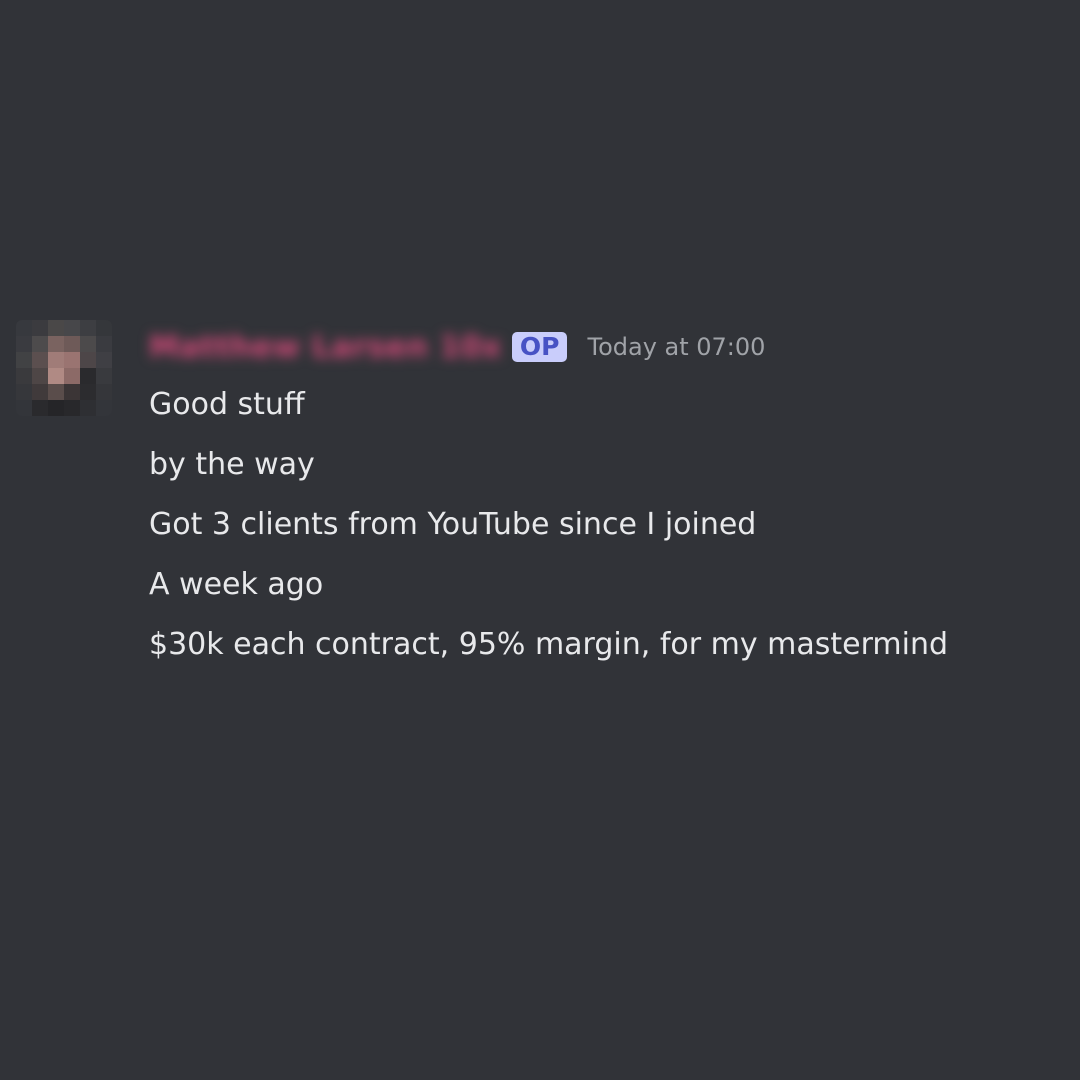 The image size is (1080, 1080). I want to click on message-line: Good stuff, so click(227, 404).